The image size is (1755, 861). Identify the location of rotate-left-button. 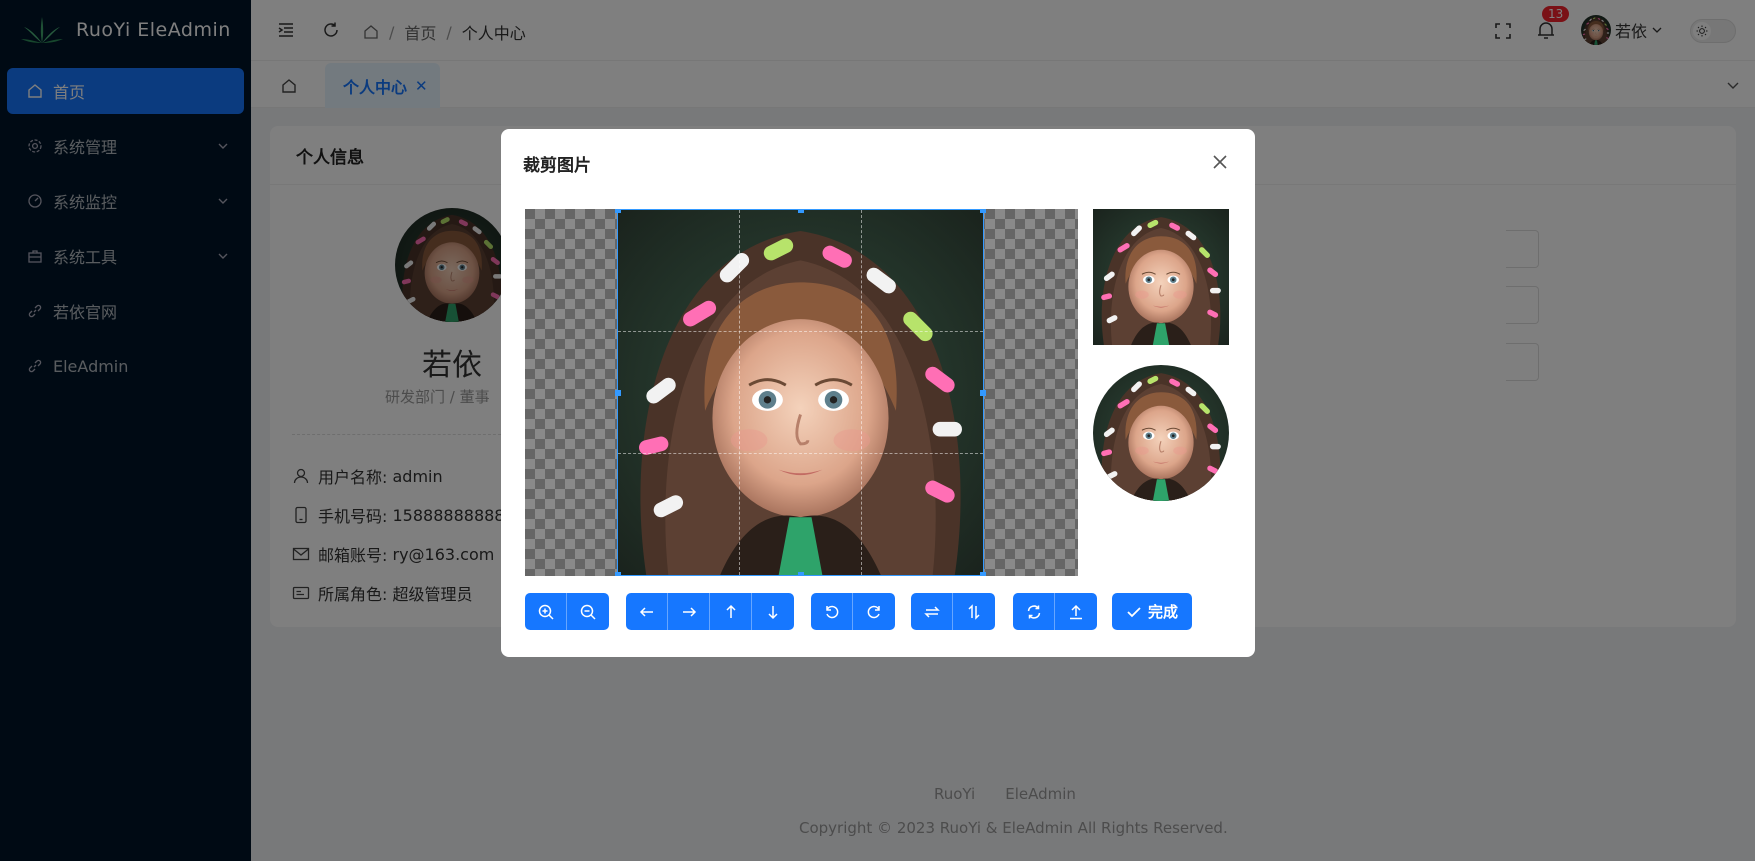
(832, 611).